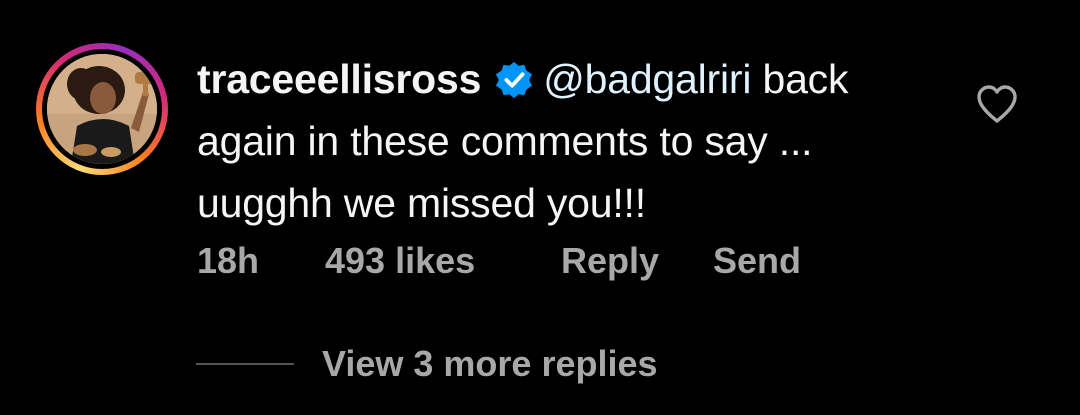 This screenshot has width=1080, height=415. Describe the element at coordinates (757, 261) in the screenshot. I see `send-button: Send` at that location.